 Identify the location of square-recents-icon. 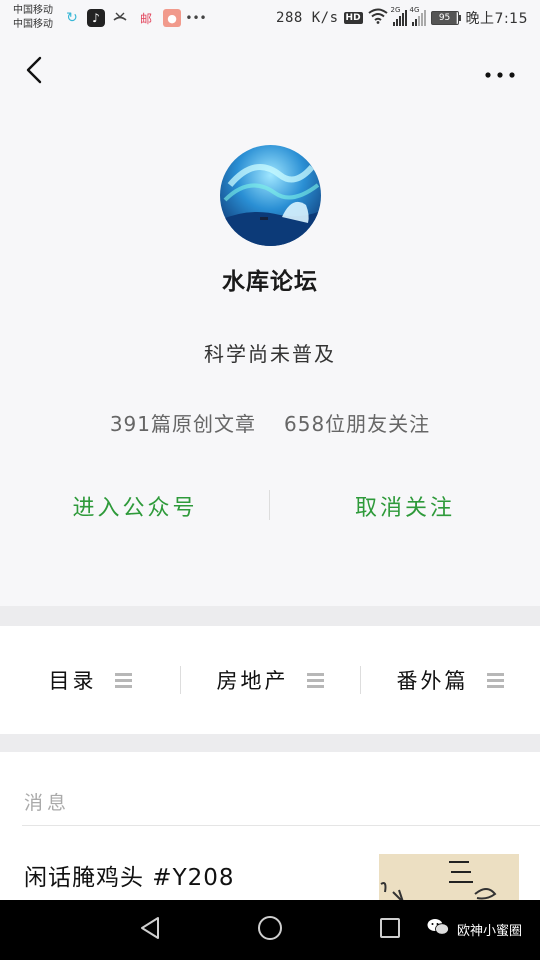
(390, 930).